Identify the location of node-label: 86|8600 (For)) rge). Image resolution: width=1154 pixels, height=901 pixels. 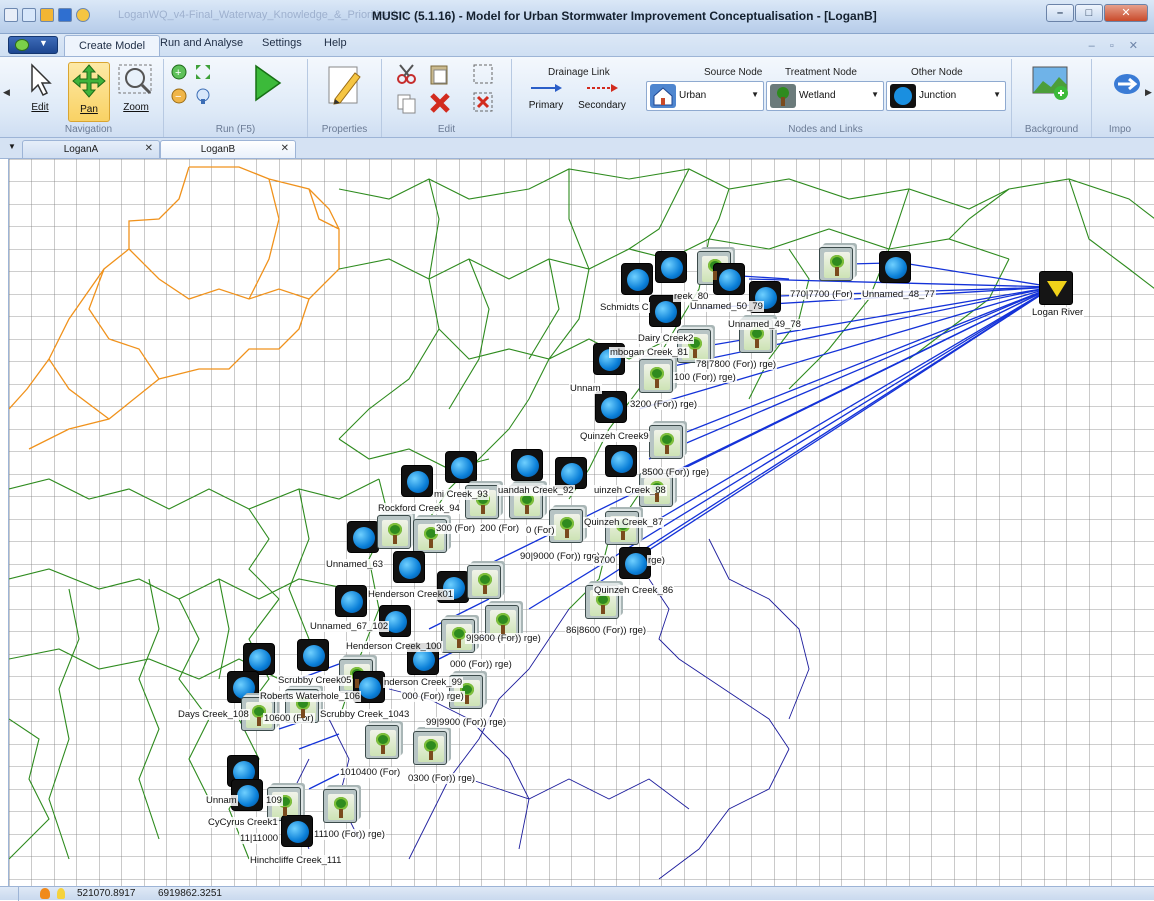
(606, 630).